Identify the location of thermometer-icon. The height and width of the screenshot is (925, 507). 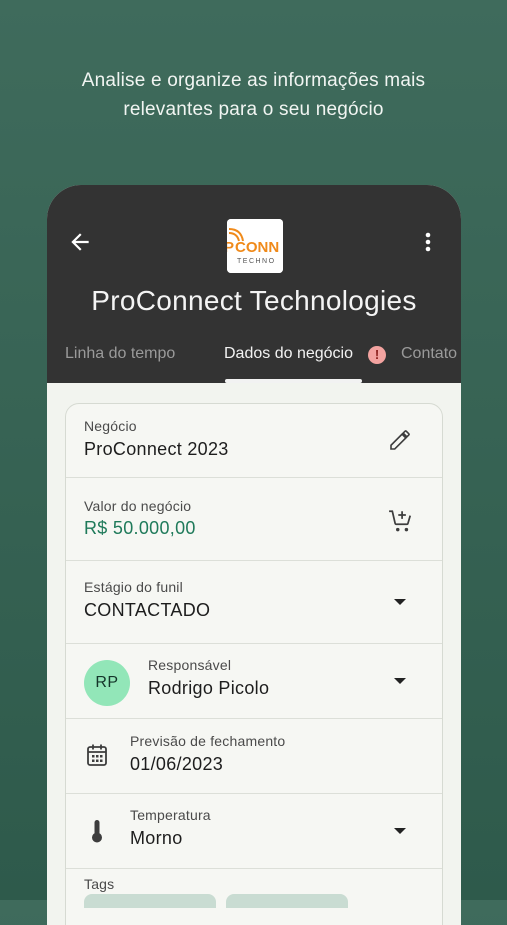
(97, 833).